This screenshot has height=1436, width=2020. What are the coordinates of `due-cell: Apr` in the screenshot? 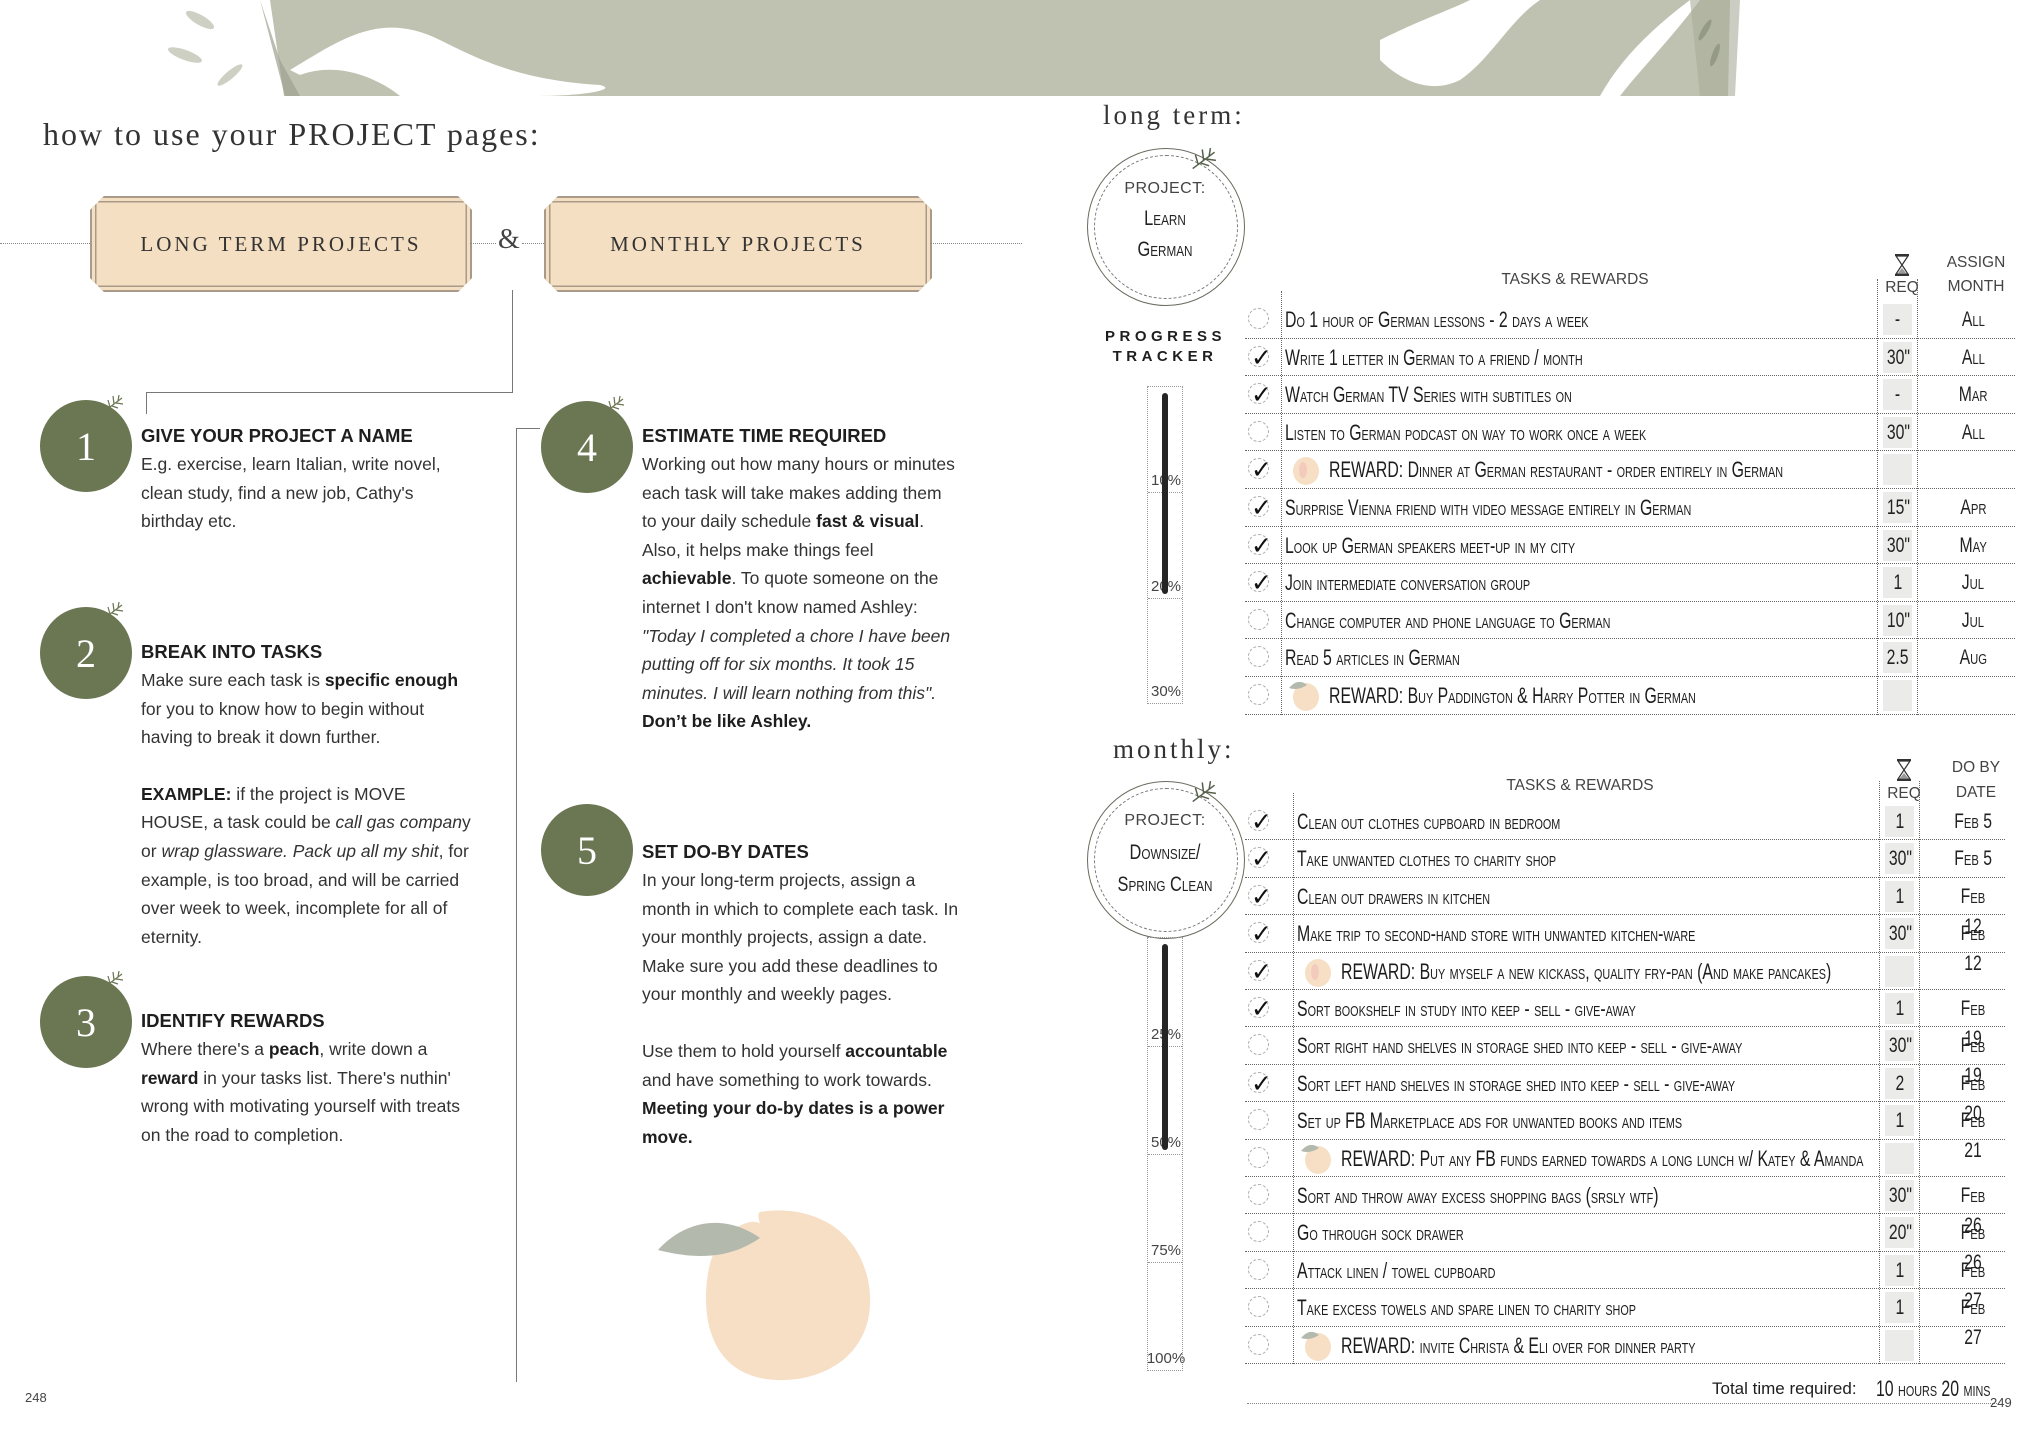 It's located at (1973, 508).